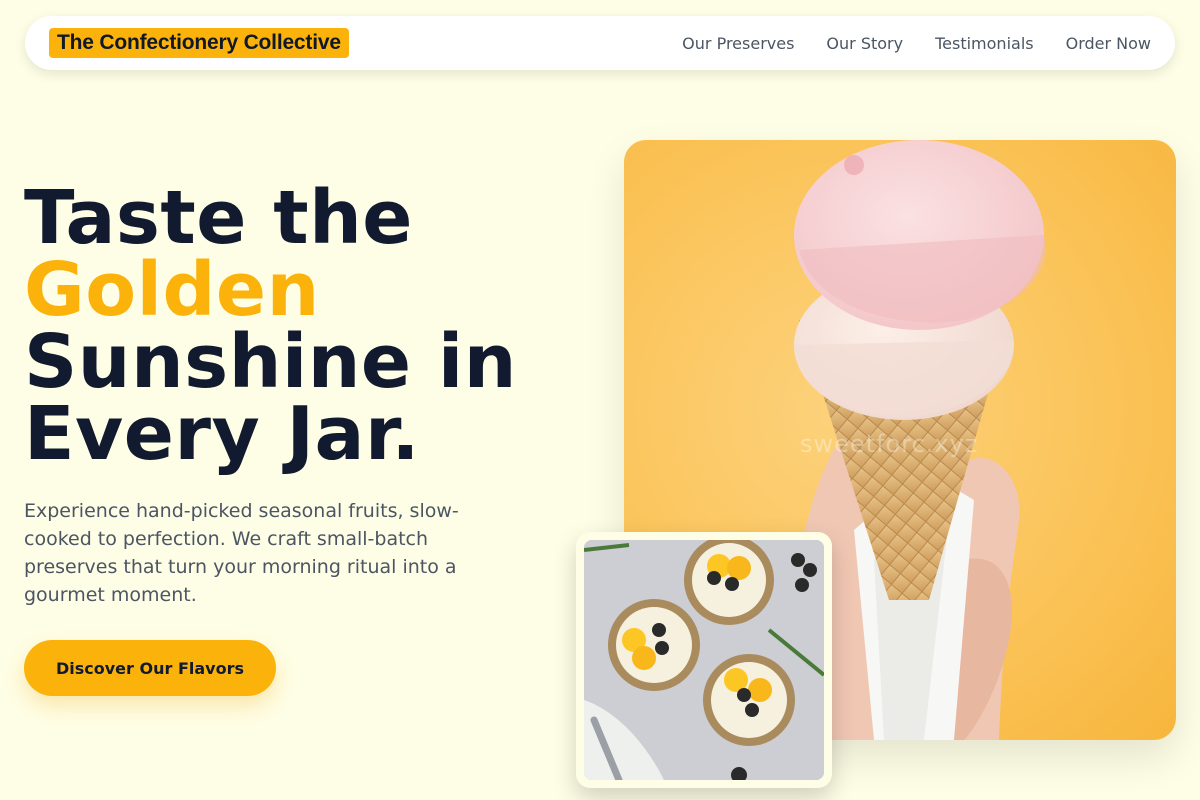 Image resolution: width=1200 pixels, height=800 pixels. I want to click on image-watermark: sweetforc.xyz, so click(889, 444).